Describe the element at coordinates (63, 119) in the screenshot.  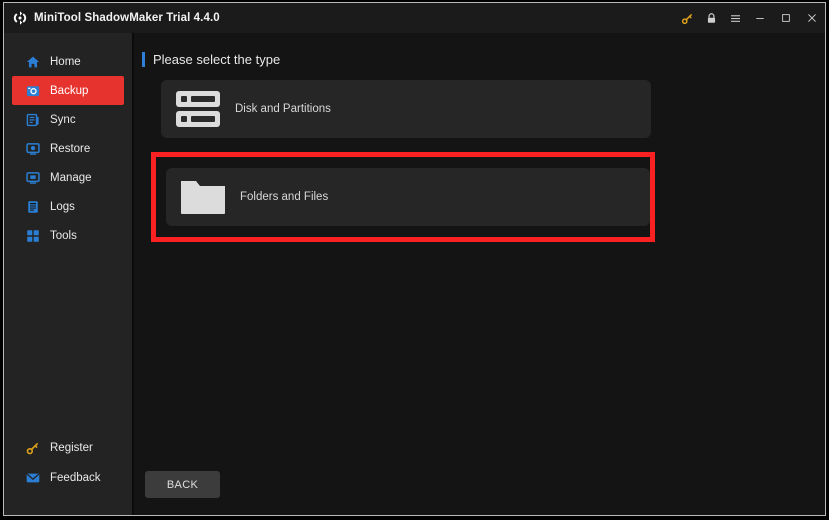
I see `sidebar-item-label: Sync` at that location.